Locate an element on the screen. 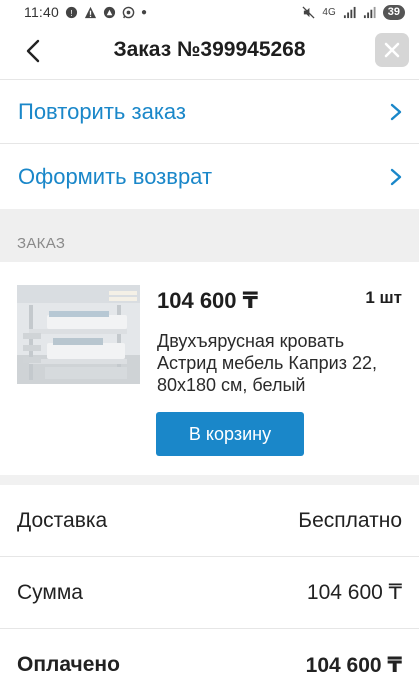 The height and width of the screenshot is (699, 419). status-right: 4G 39 is located at coordinates (353, 12).